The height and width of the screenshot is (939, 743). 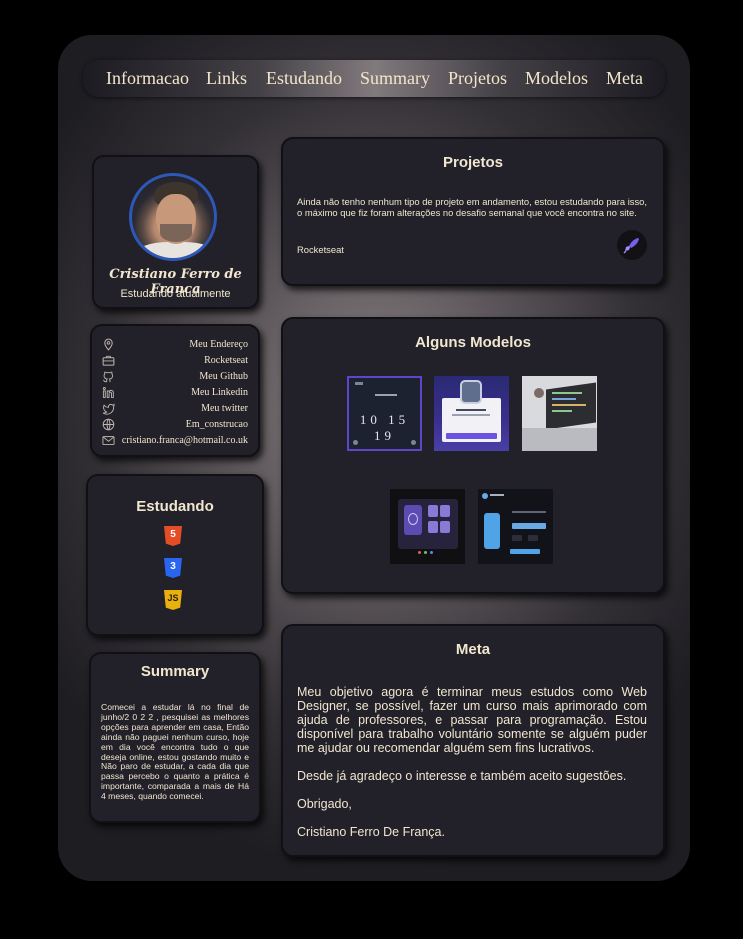 I want to click on code-laptop-model-thumb, so click(x=559, y=413).